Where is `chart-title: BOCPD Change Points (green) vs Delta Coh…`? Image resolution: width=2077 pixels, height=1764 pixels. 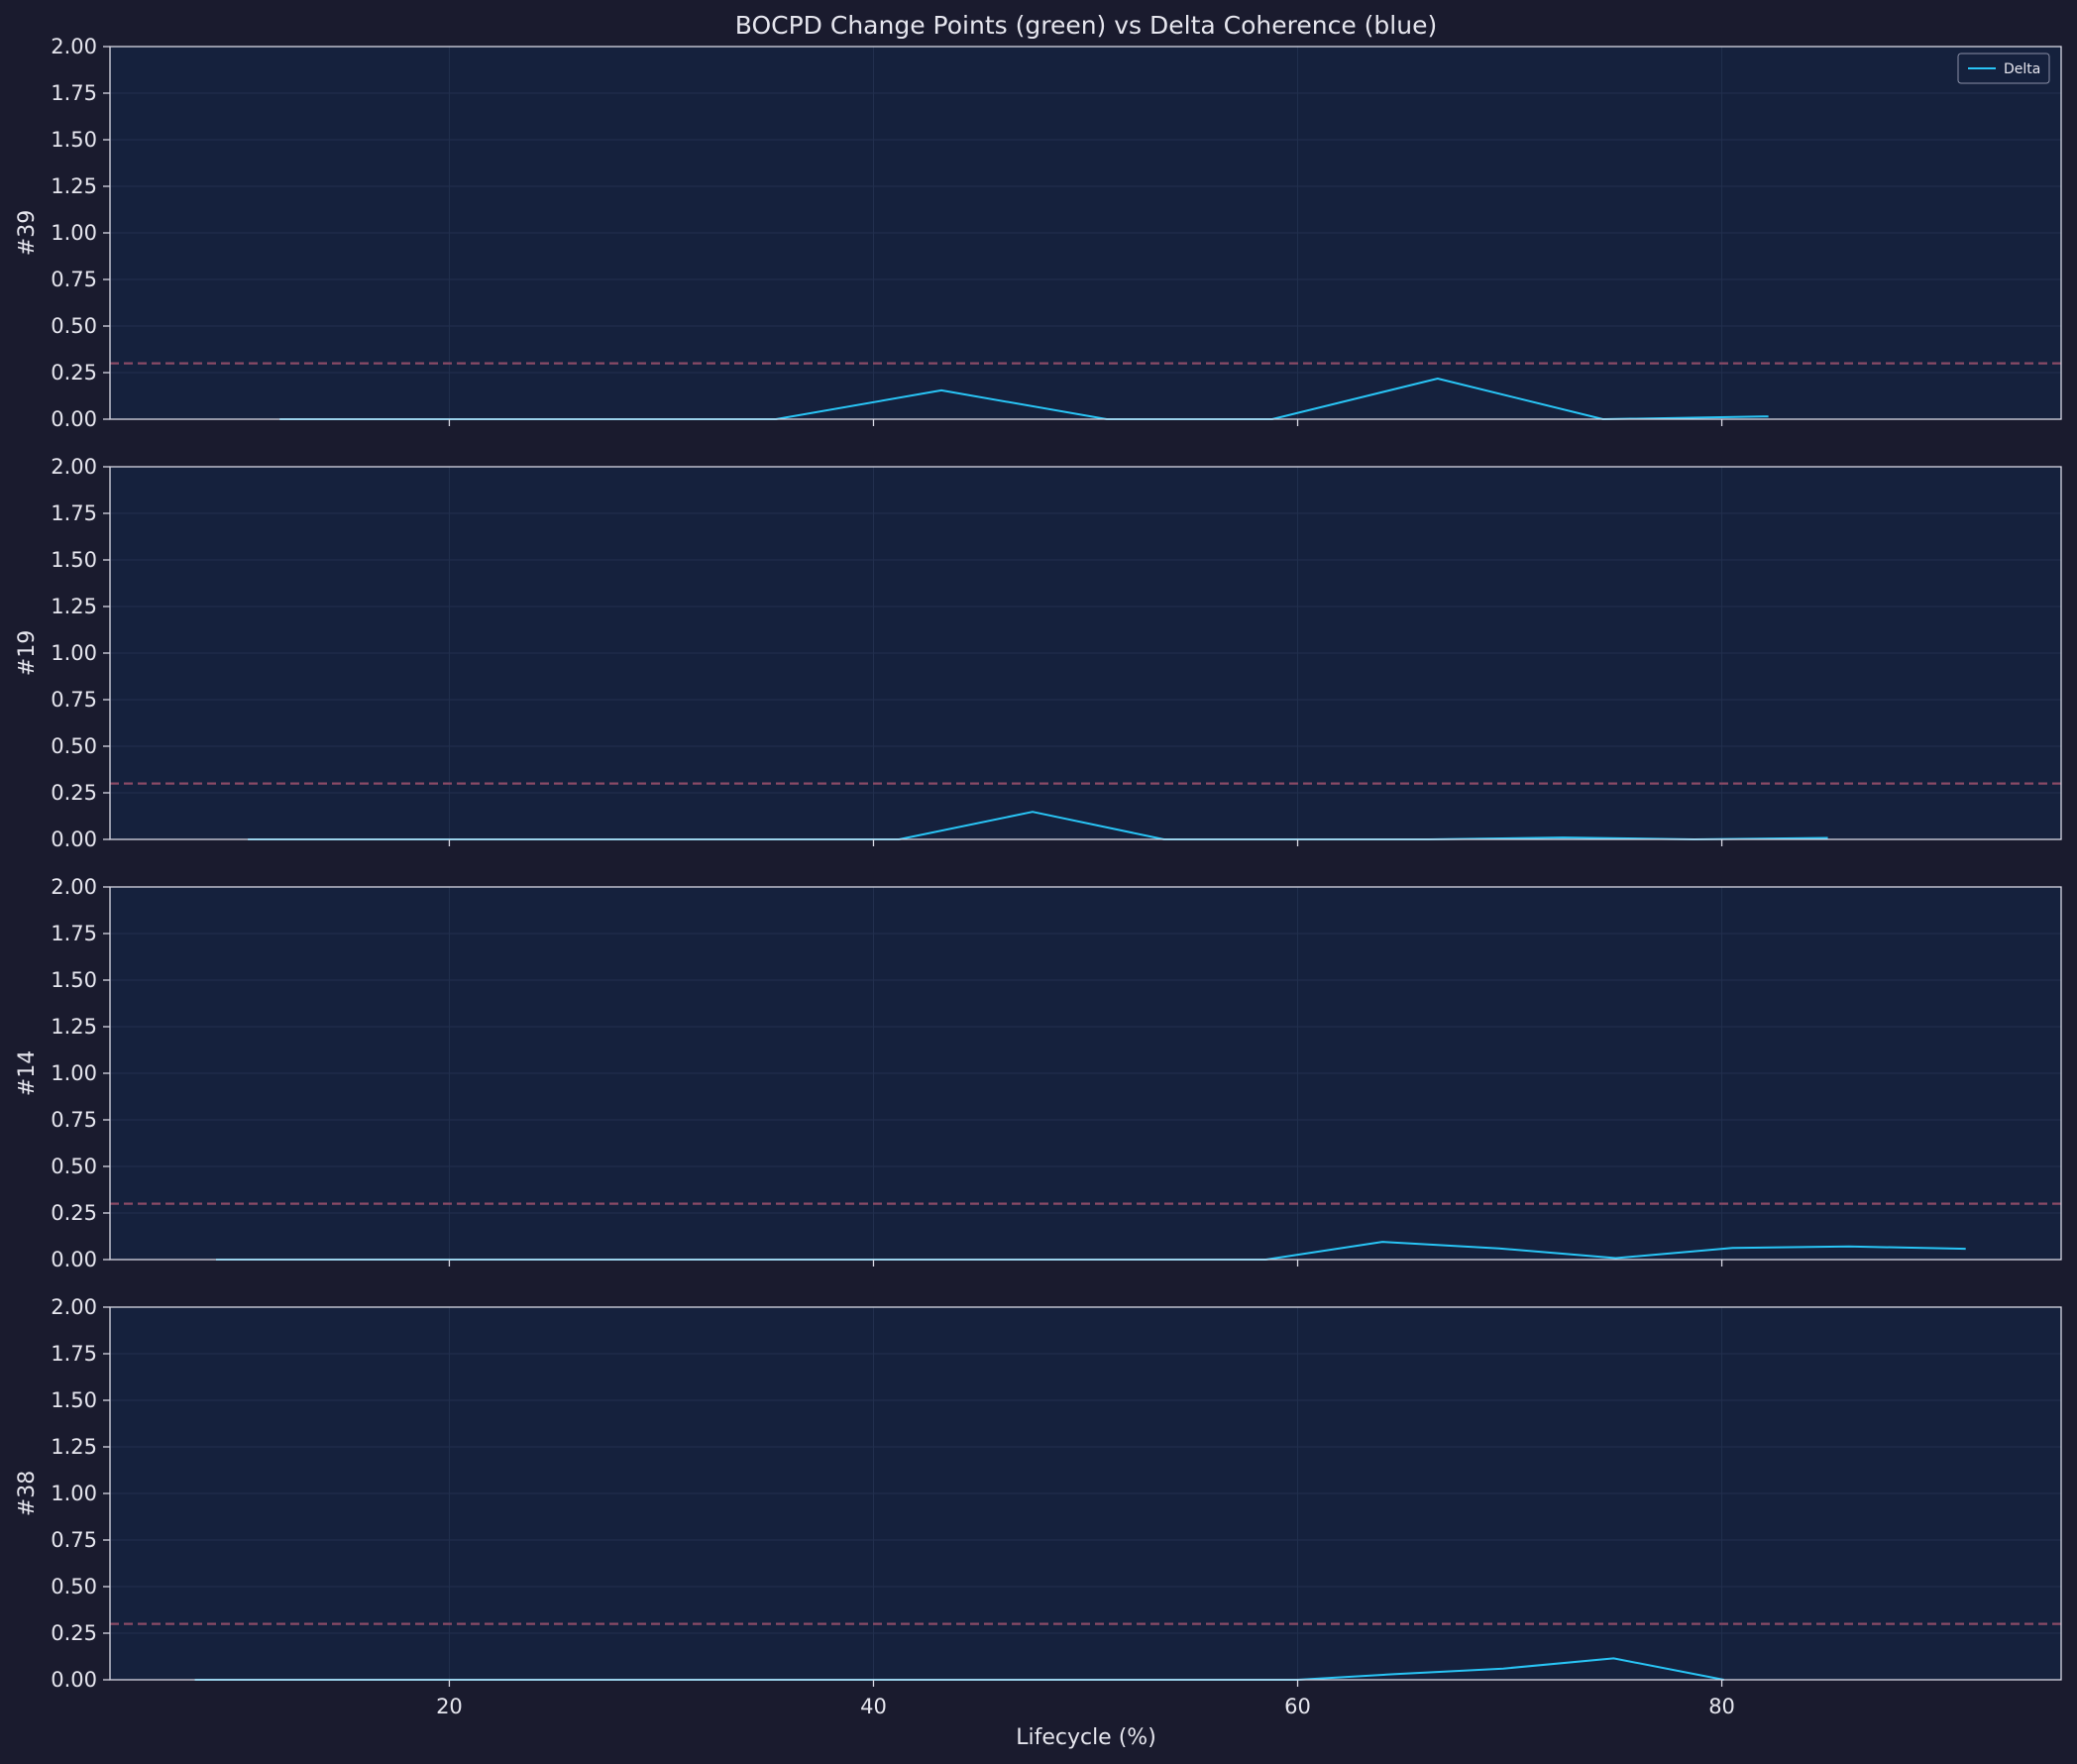 chart-title: BOCPD Change Points (green) vs Delta Coh… is located at coordinates (1086, 25).